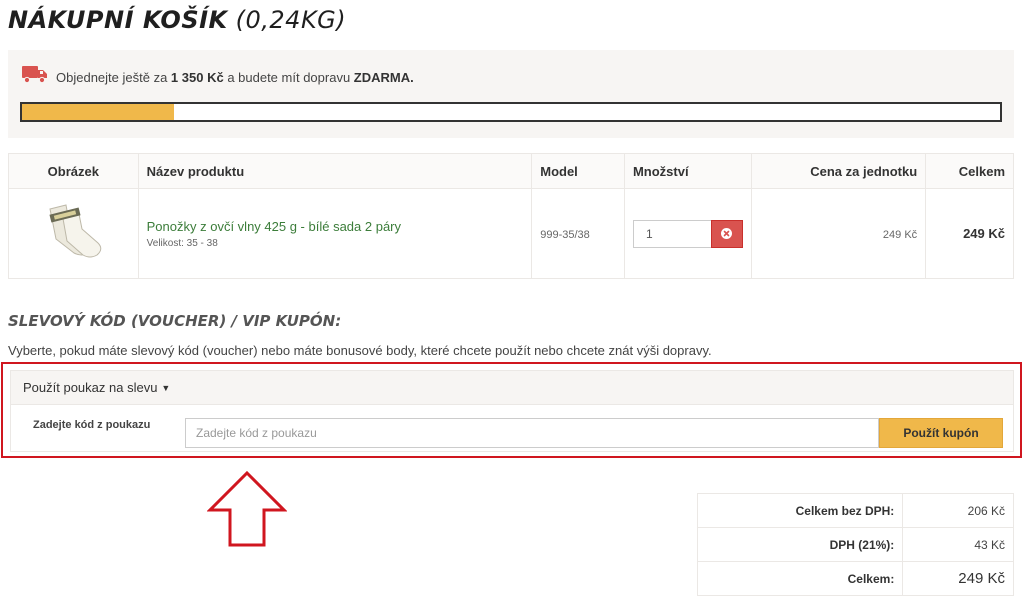 This screenshot has height=604, width=1024. I want to click on page-title-text: Nákupní košík, so click(118, 20).